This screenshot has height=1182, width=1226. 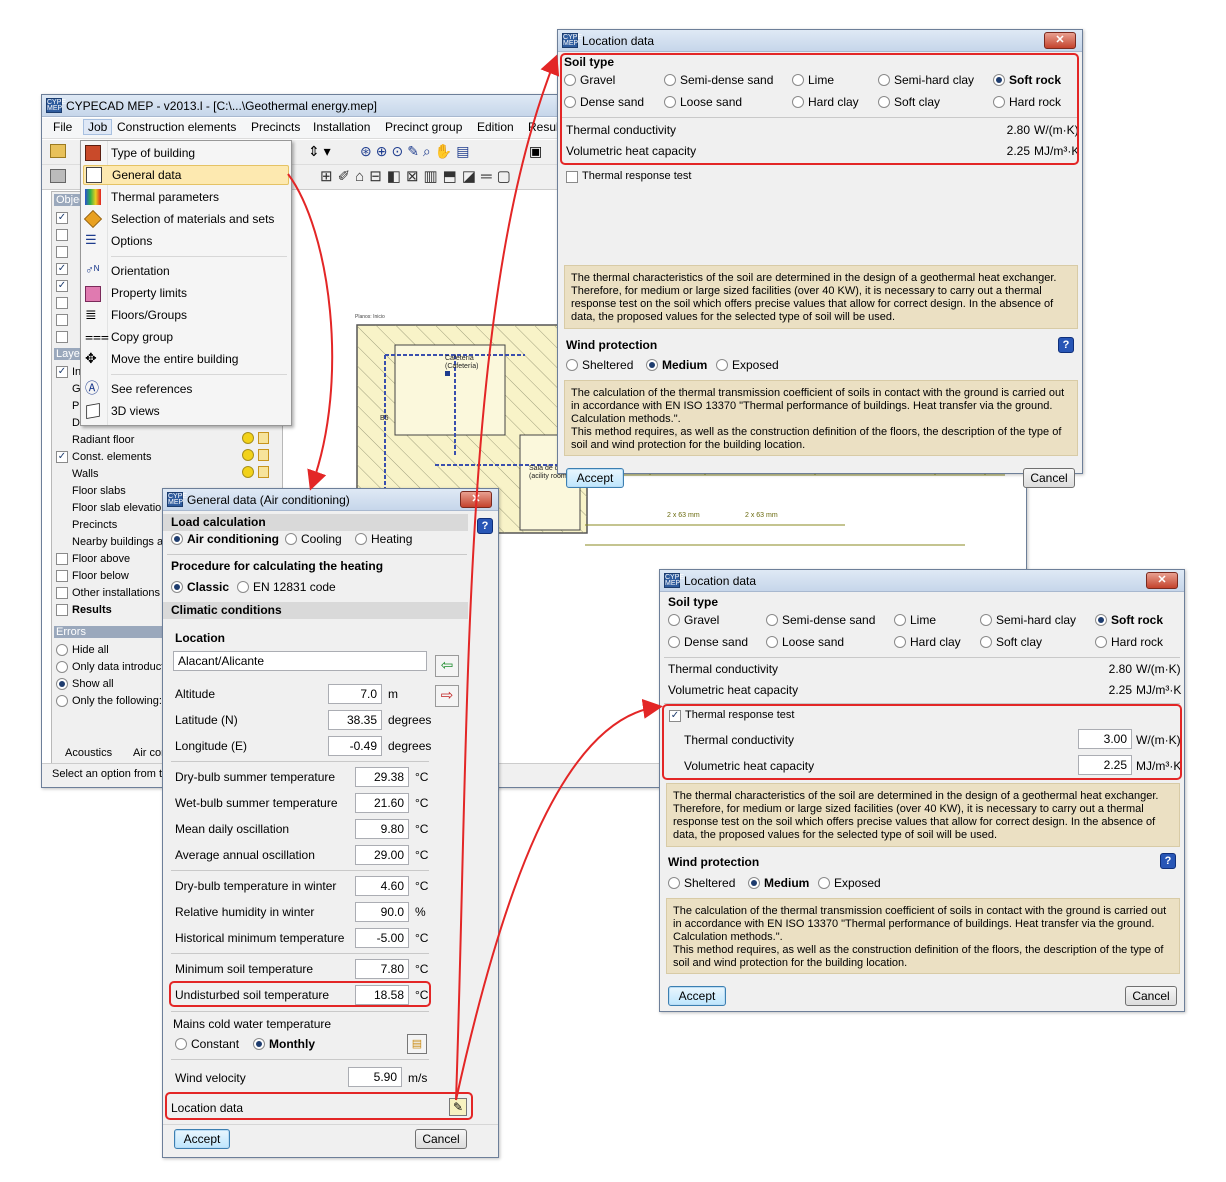 What do you see at coordinates (416, 151) in the screenshot?
I see `zoom-tools-icons: ⊛⊕⊙✎⌕✋▤` at bounding box center [416, 151].